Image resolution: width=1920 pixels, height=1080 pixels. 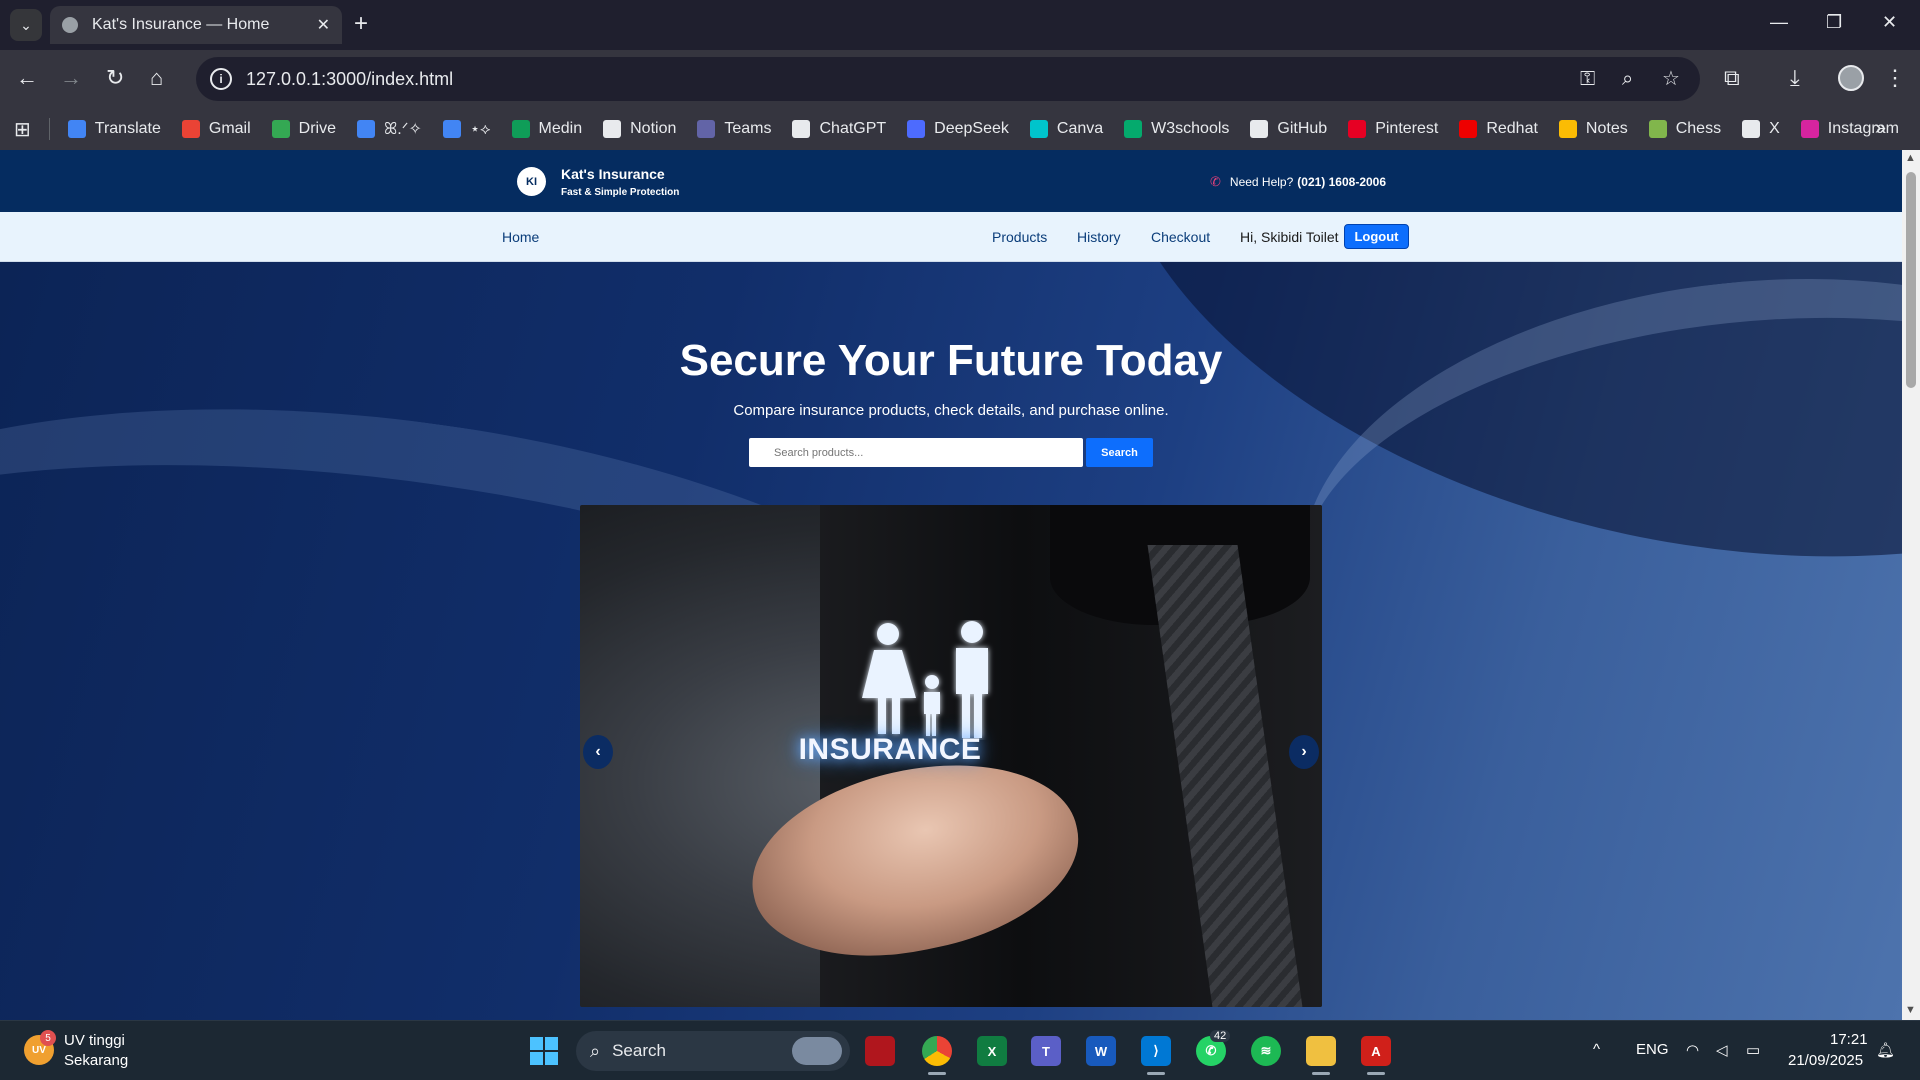 What do you see at coordinates (1722, 1050) in the screenshot?
I see `volume-icon: ◁` at bounding box center [1722, 1050].